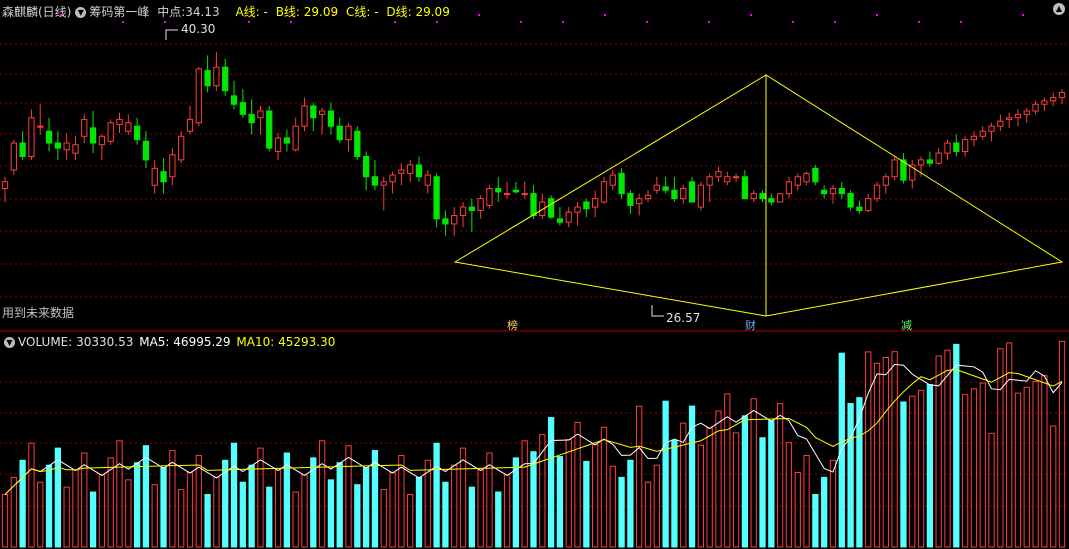 The image size is (1069, 549). I want to click on marker-cai: 财, so click(750, 326).